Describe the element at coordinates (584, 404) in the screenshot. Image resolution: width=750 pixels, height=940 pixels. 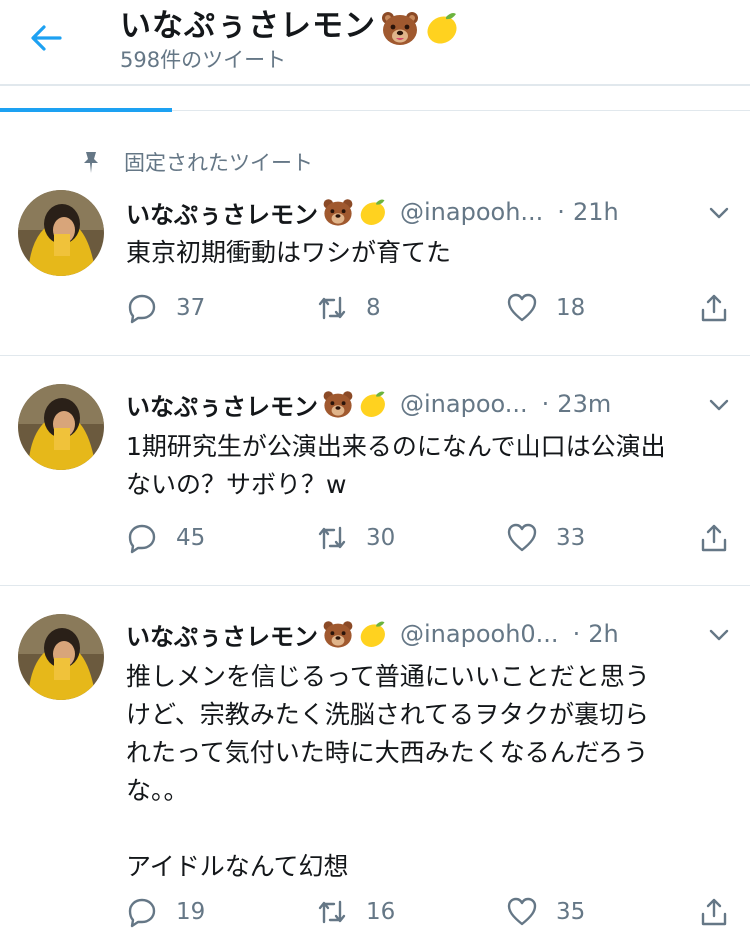
I see `tweet-time: 23m` at that location.